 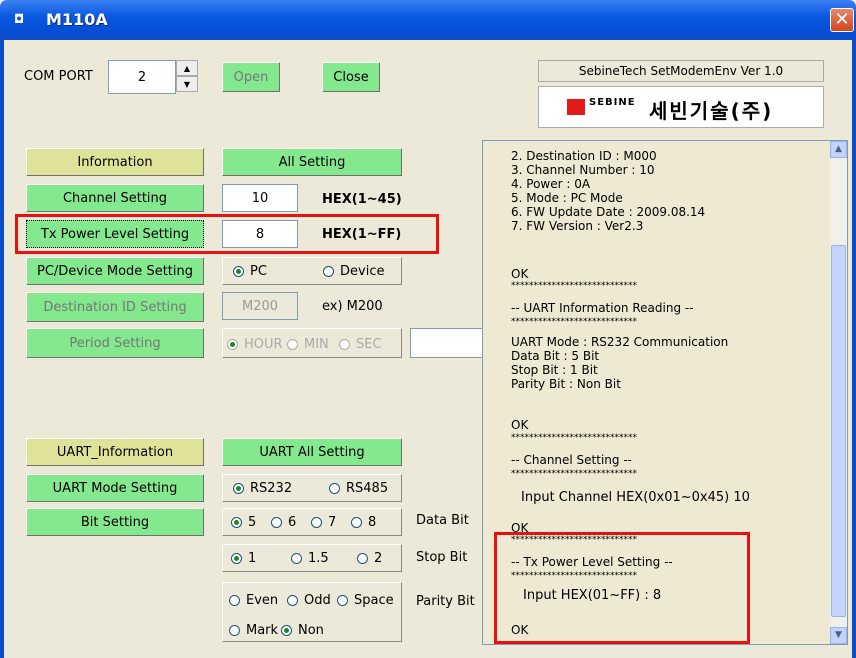 What do you see at coordinates (2, 349) in the screenshot?
I see `window-border-left` at bounding box center [2, 349].